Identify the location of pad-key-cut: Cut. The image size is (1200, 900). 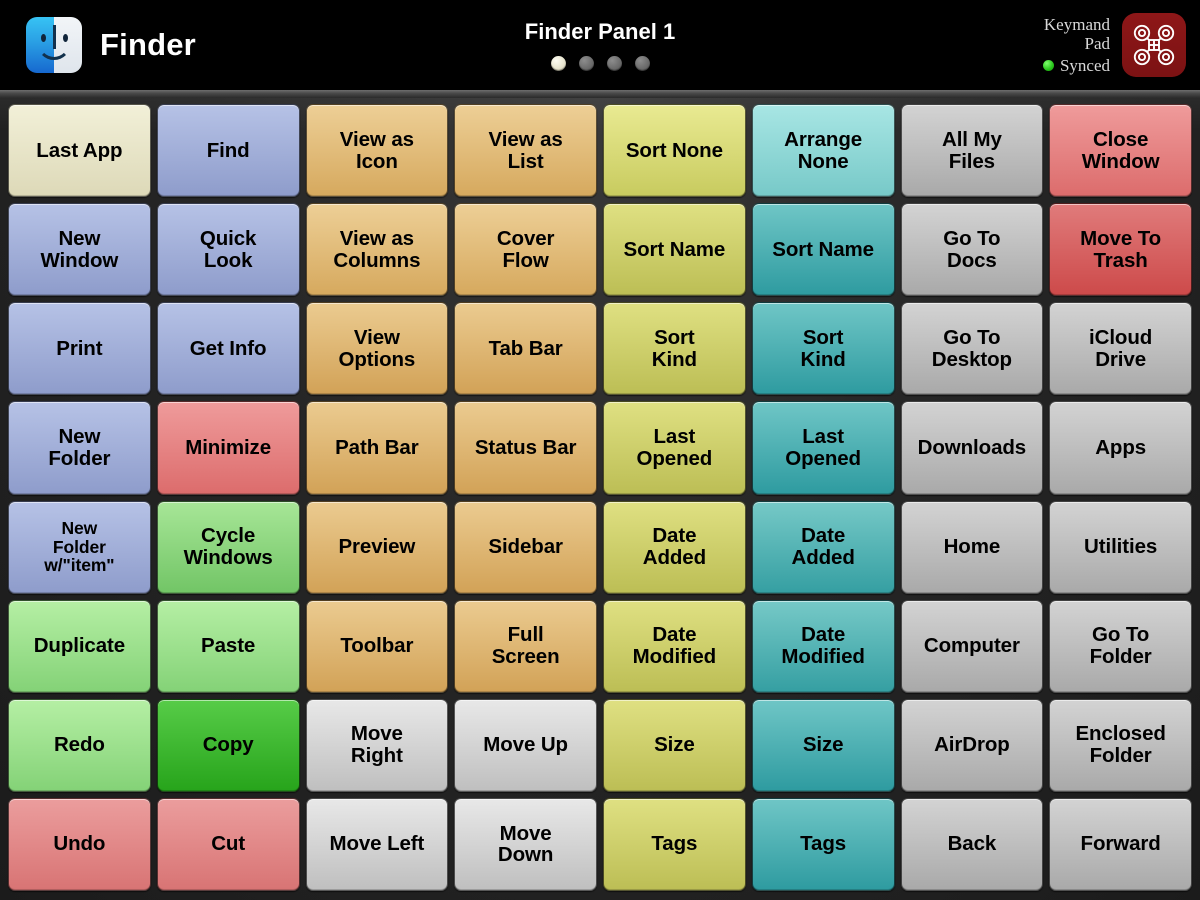
(228, 844).